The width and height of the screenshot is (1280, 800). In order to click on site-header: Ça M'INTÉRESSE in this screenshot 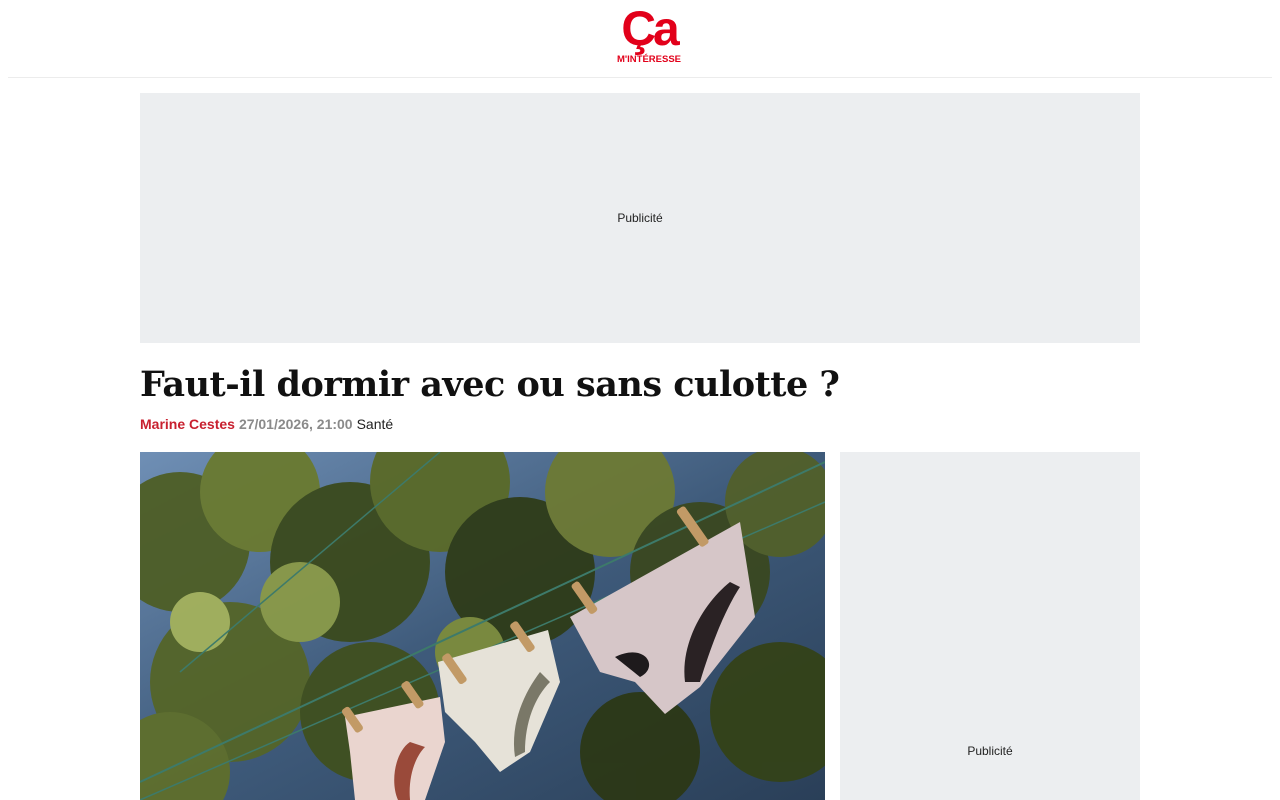, I will do `click(640, 39)`.